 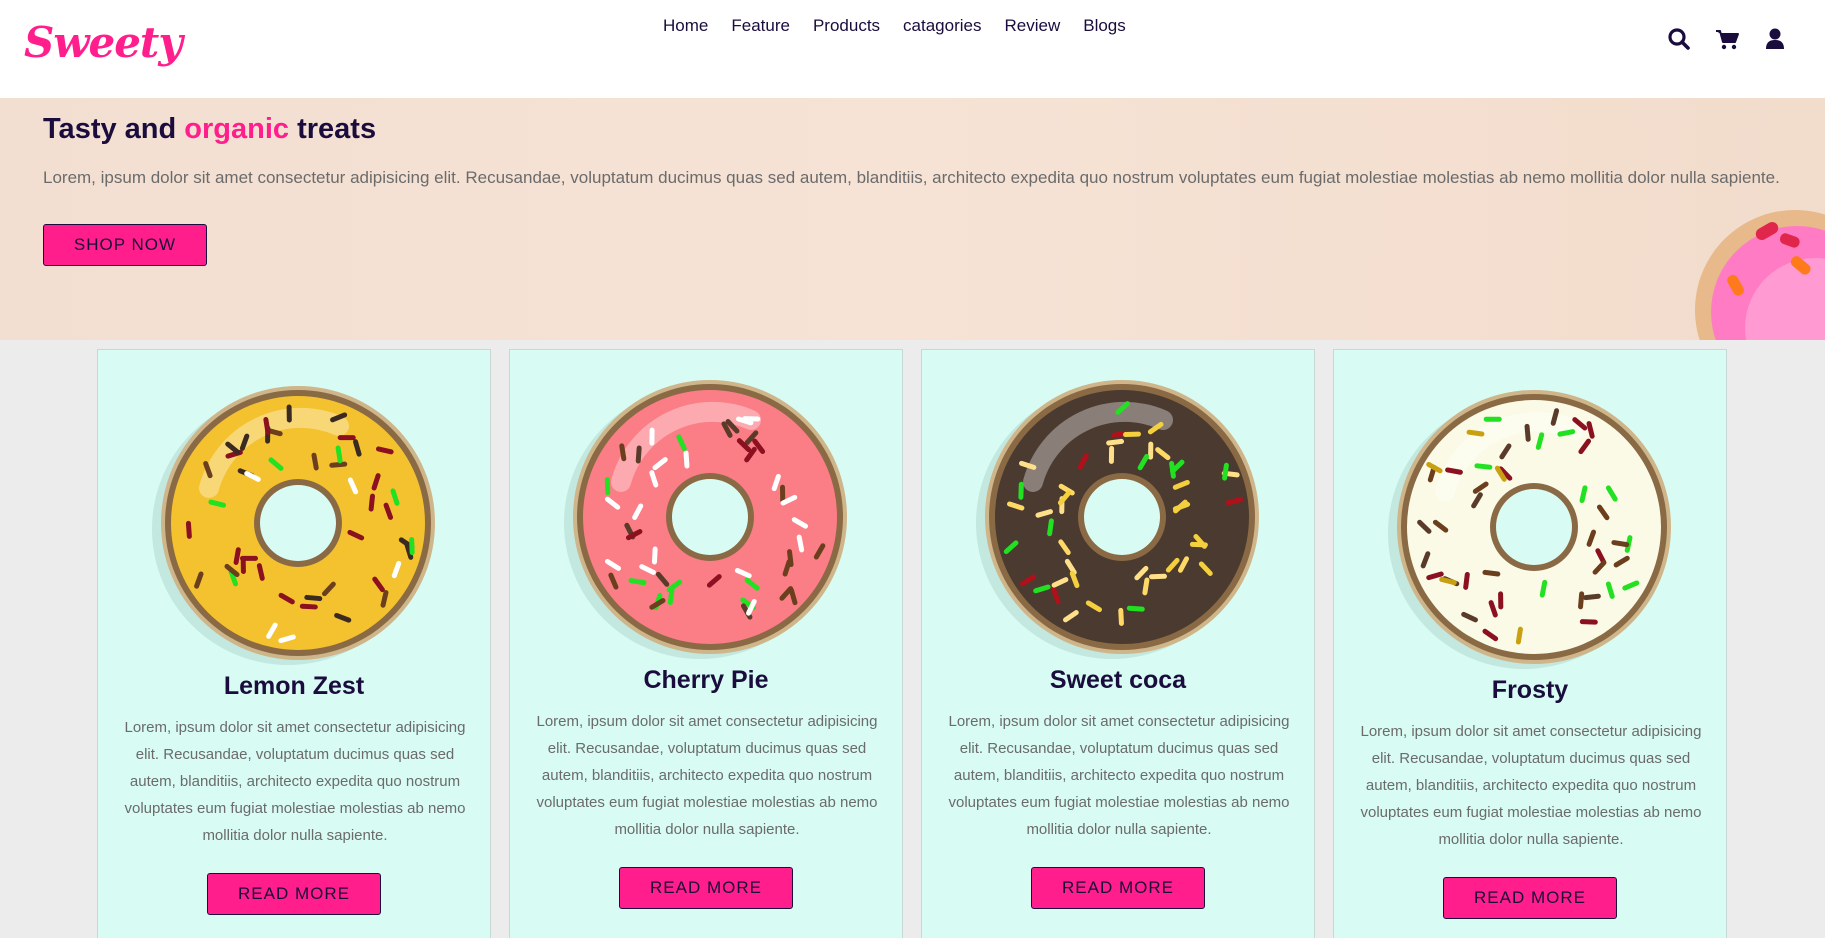 I want to click on card-title: Cherry Pie, so click(x=706, y=680).